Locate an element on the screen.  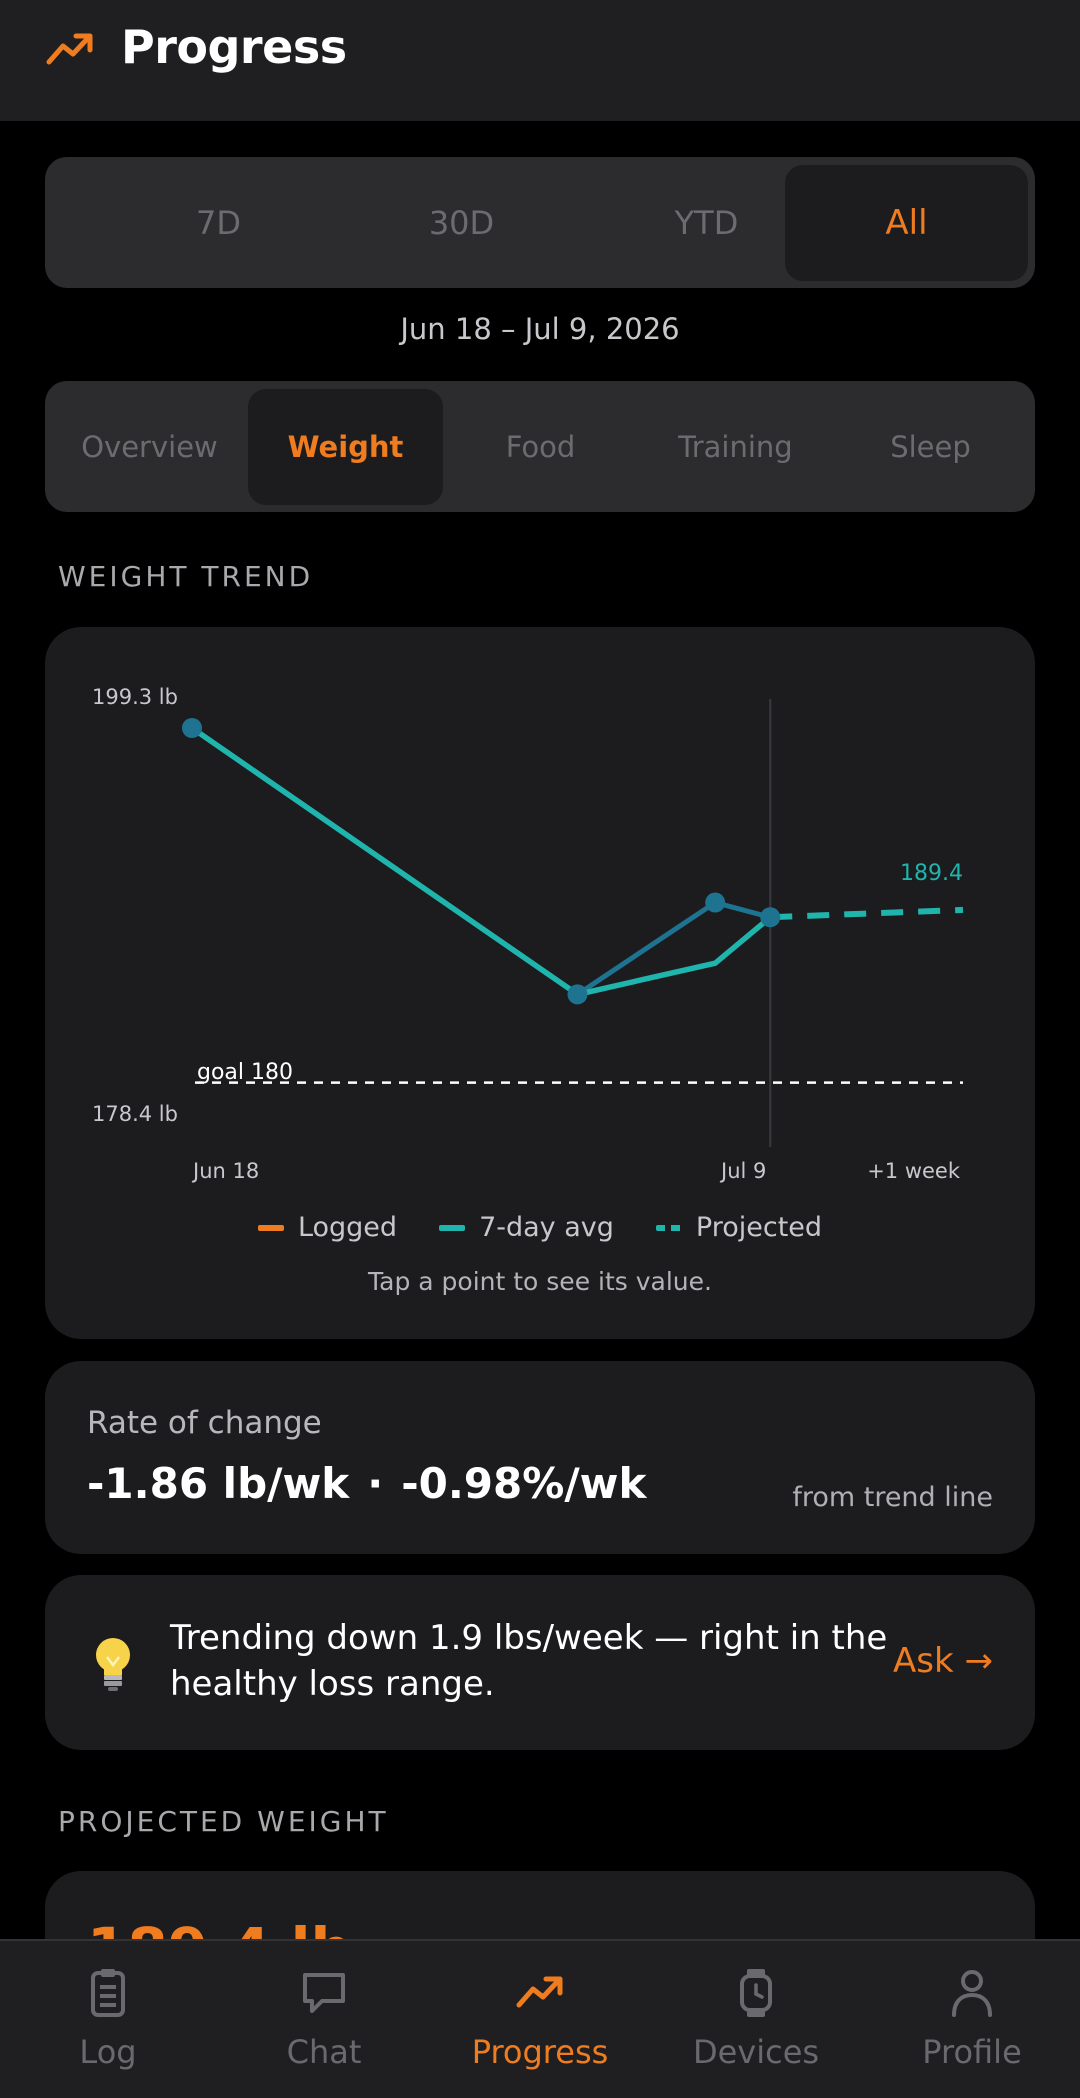
tab-overview: Overview is located at coordinates (149, 447).